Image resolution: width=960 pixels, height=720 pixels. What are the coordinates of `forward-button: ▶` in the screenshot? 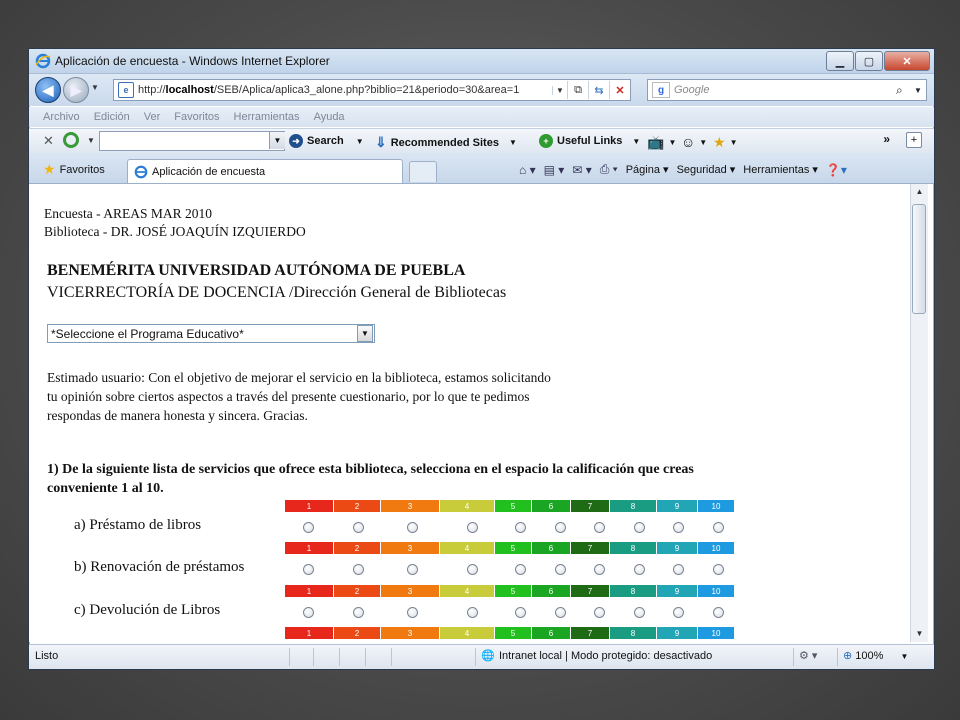 It's located at (76, 90).